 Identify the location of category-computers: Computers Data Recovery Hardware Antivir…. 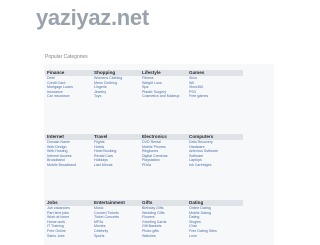
(215, 151).